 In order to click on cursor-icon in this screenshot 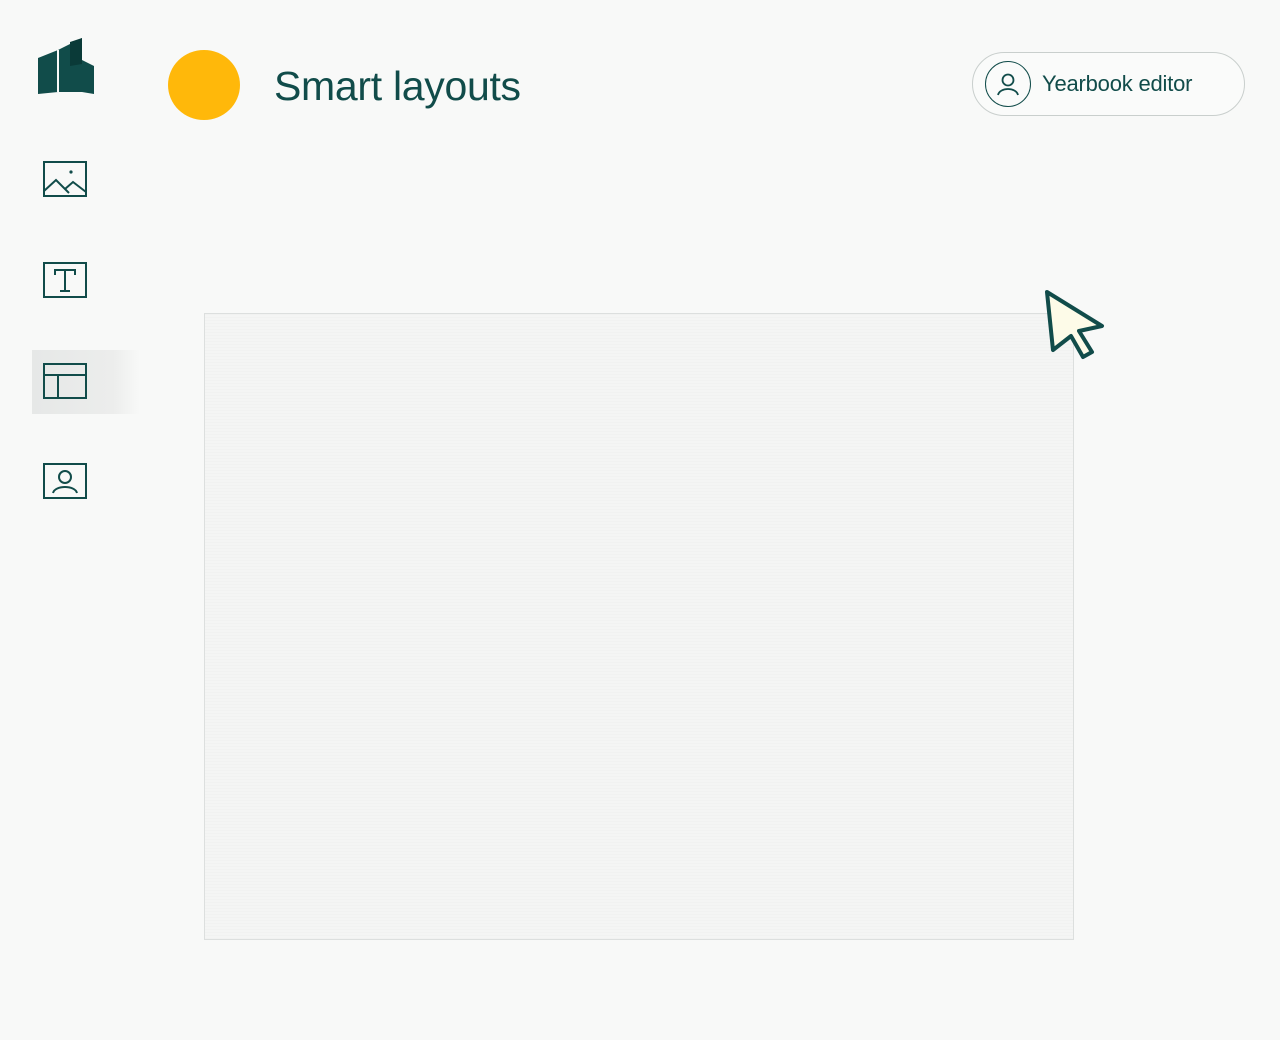, I will do `click(1074, 324)`.